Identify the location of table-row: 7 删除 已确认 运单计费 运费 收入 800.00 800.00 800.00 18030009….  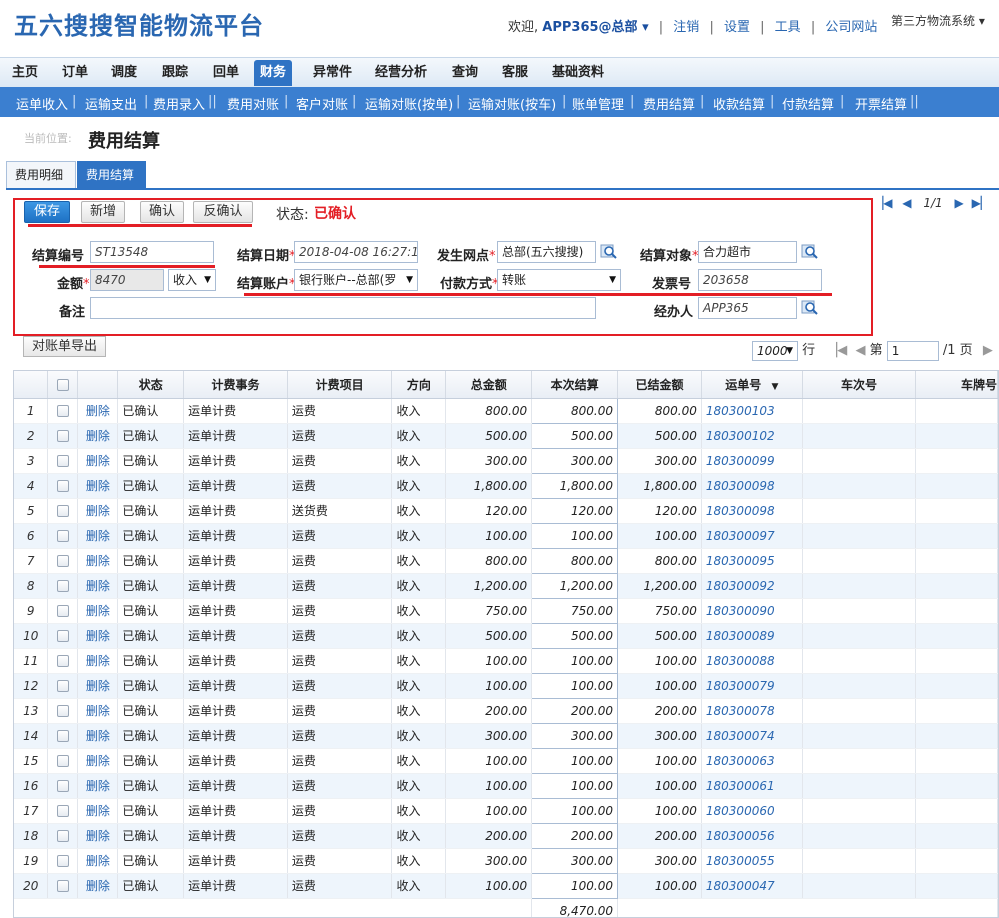
(506, 560).